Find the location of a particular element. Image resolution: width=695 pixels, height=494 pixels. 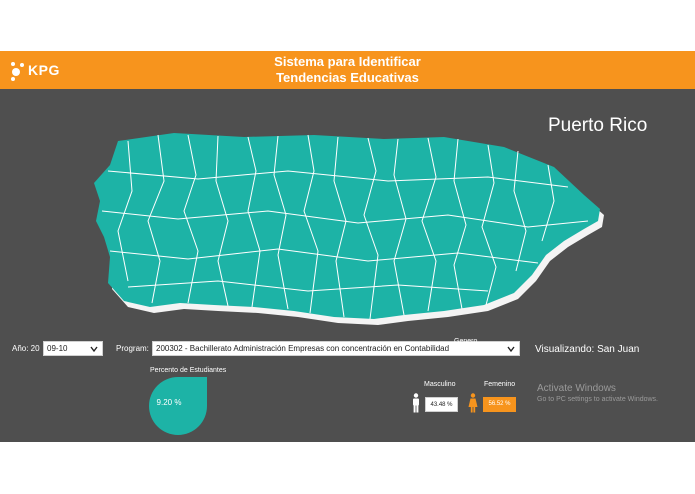

students-percent-badge: 9.20 % is located at coordinates (178, 406).